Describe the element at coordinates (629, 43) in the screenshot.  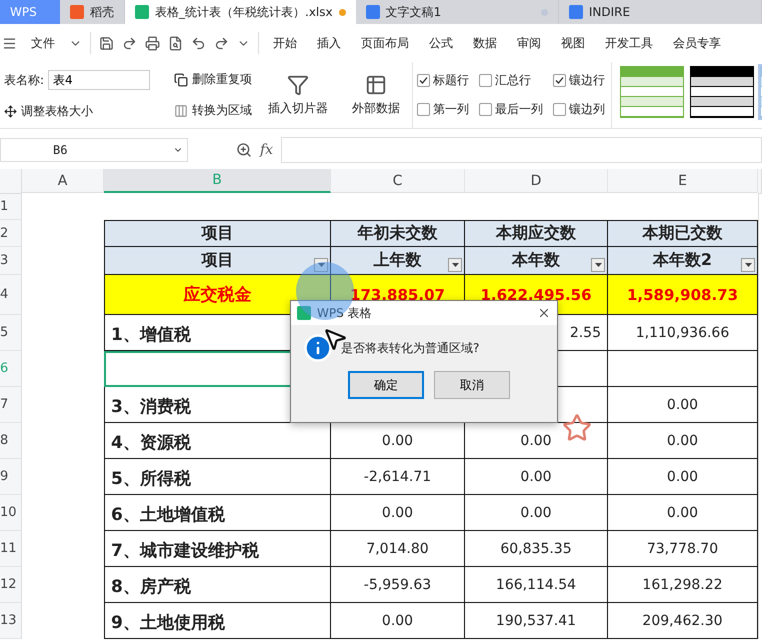
I see `menu-tab: 开发工具` at that location.